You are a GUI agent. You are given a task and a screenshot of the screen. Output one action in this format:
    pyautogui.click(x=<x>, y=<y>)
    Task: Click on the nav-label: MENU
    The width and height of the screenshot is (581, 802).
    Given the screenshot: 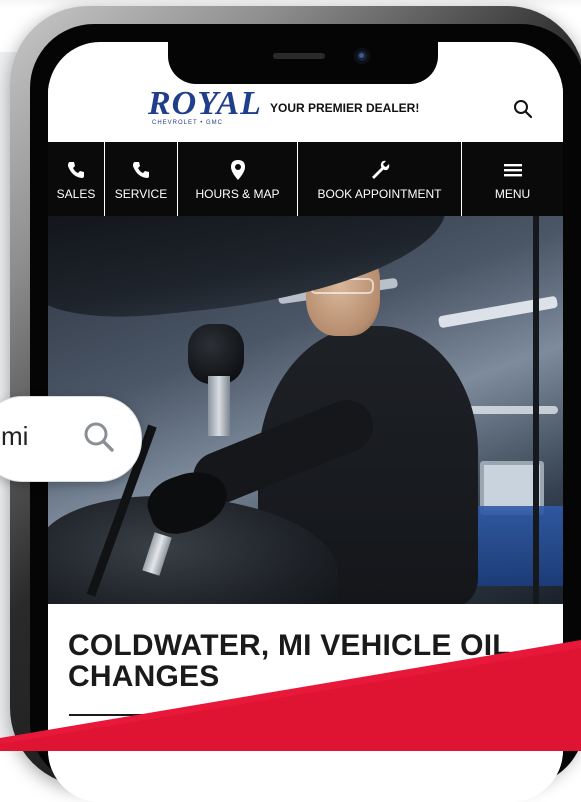 What is the action you would take?
    pyautogui.click(x=512, y=194)
    